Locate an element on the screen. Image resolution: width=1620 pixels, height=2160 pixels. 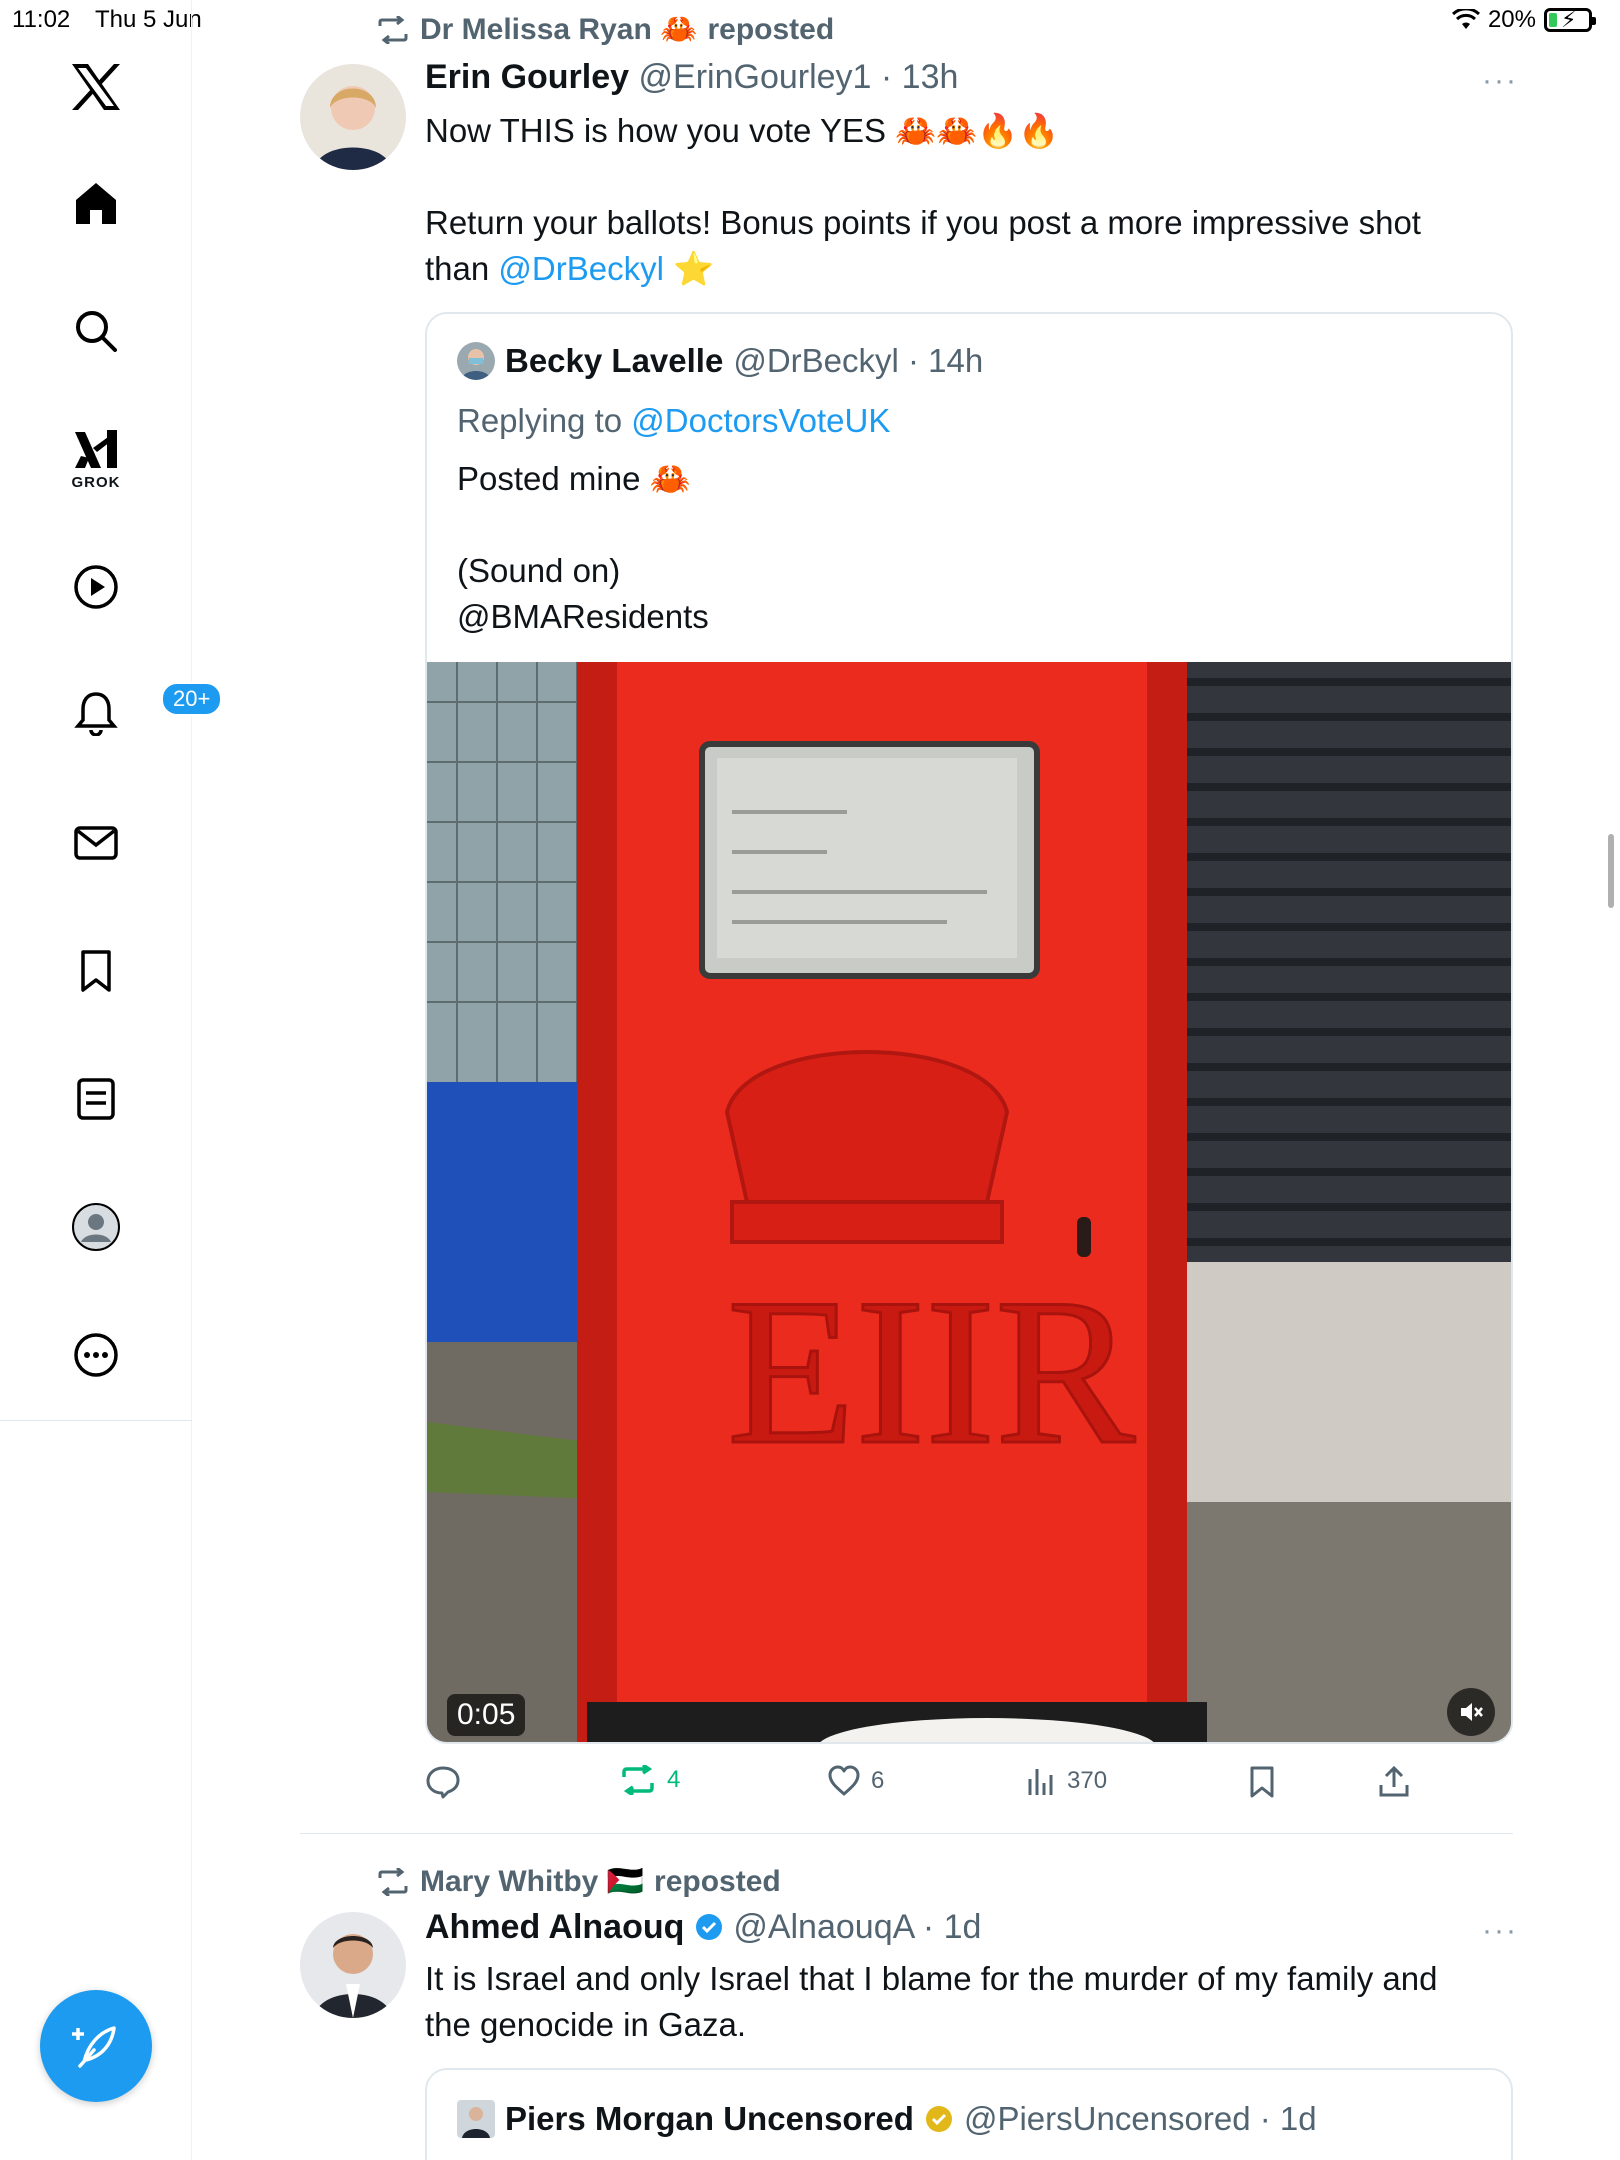
nav-search is located at coordinates (96, 331).